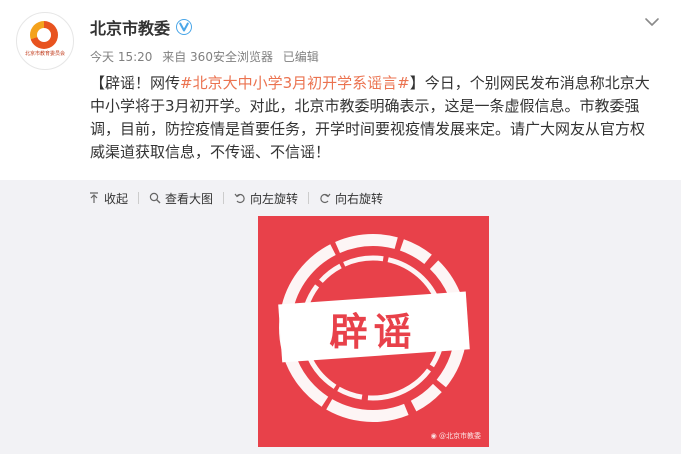 Image resolution: width=681 pixels, height=454 pixels. Describe the element at coordinates (295, 83) in the screenshot. I see `topic-link: #北京大中小学3月初开学系谣言#` at that location.